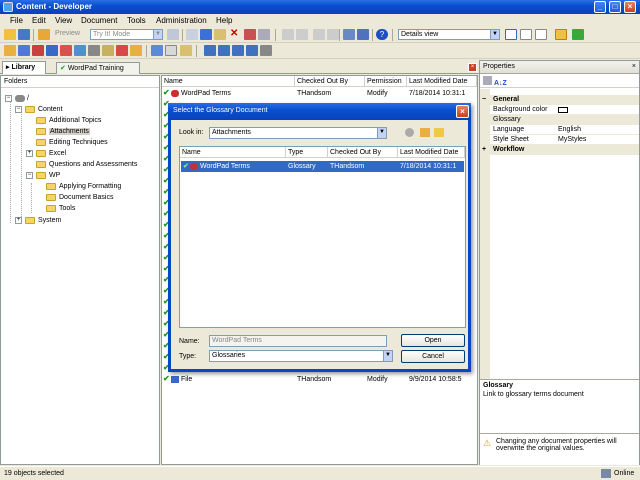 Image resolution: width=640 pixels, height=480 pixels. Describe the element at coordinates (181, 20) in the screenshot. I see `menu-administration: Administration` at that location.